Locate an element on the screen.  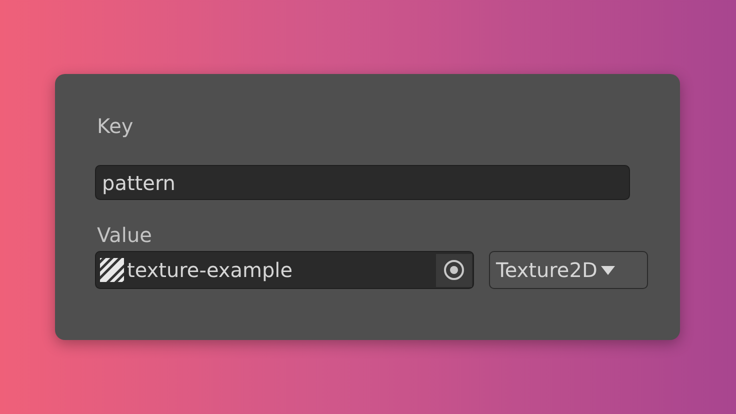
target-icon is located at coordinates (454, 270).